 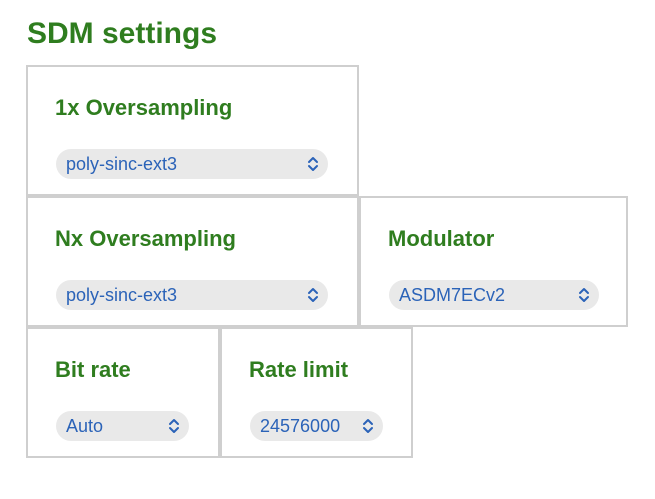 I want to click on card-modulator: Modulator ASDM7ECv2, so click(x=493, y=261).